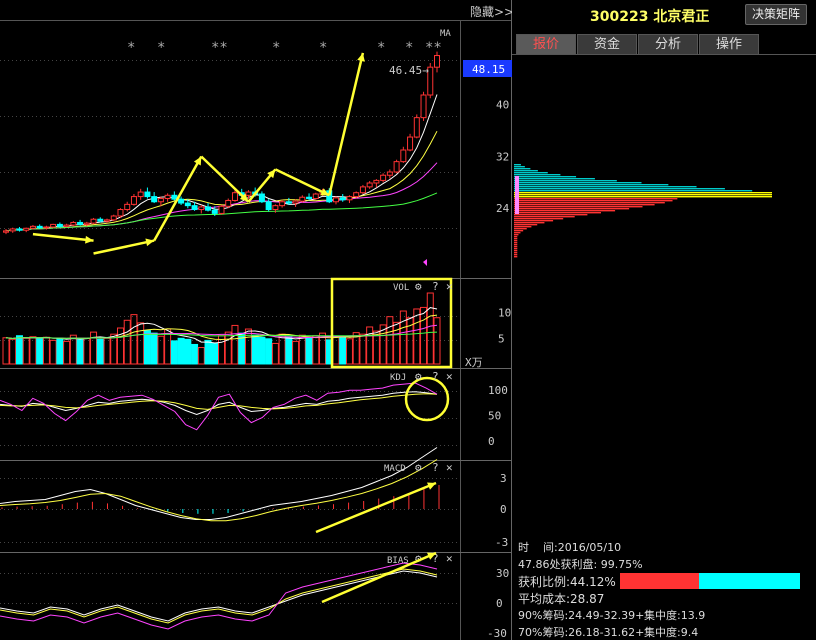 The height and width of the screenshot is (640, 816). What do you see at coordinates (398, 378) in the screenshot?
I see `kdj-label: KDJ` at bounding box center [398, 378].